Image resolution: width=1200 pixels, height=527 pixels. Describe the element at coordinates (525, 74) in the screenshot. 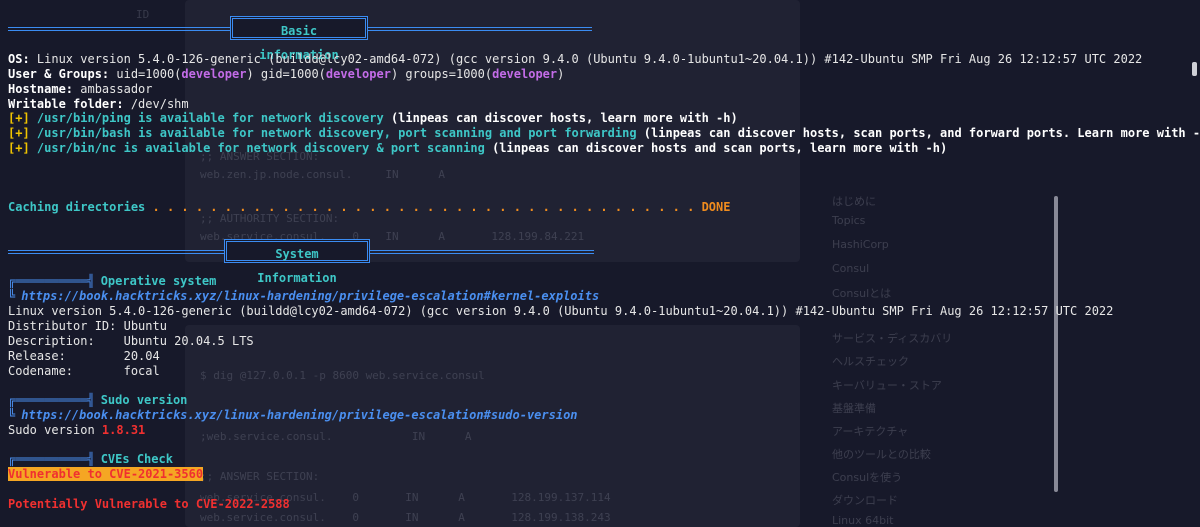

I see `ug-groups-user: developer` at that location.